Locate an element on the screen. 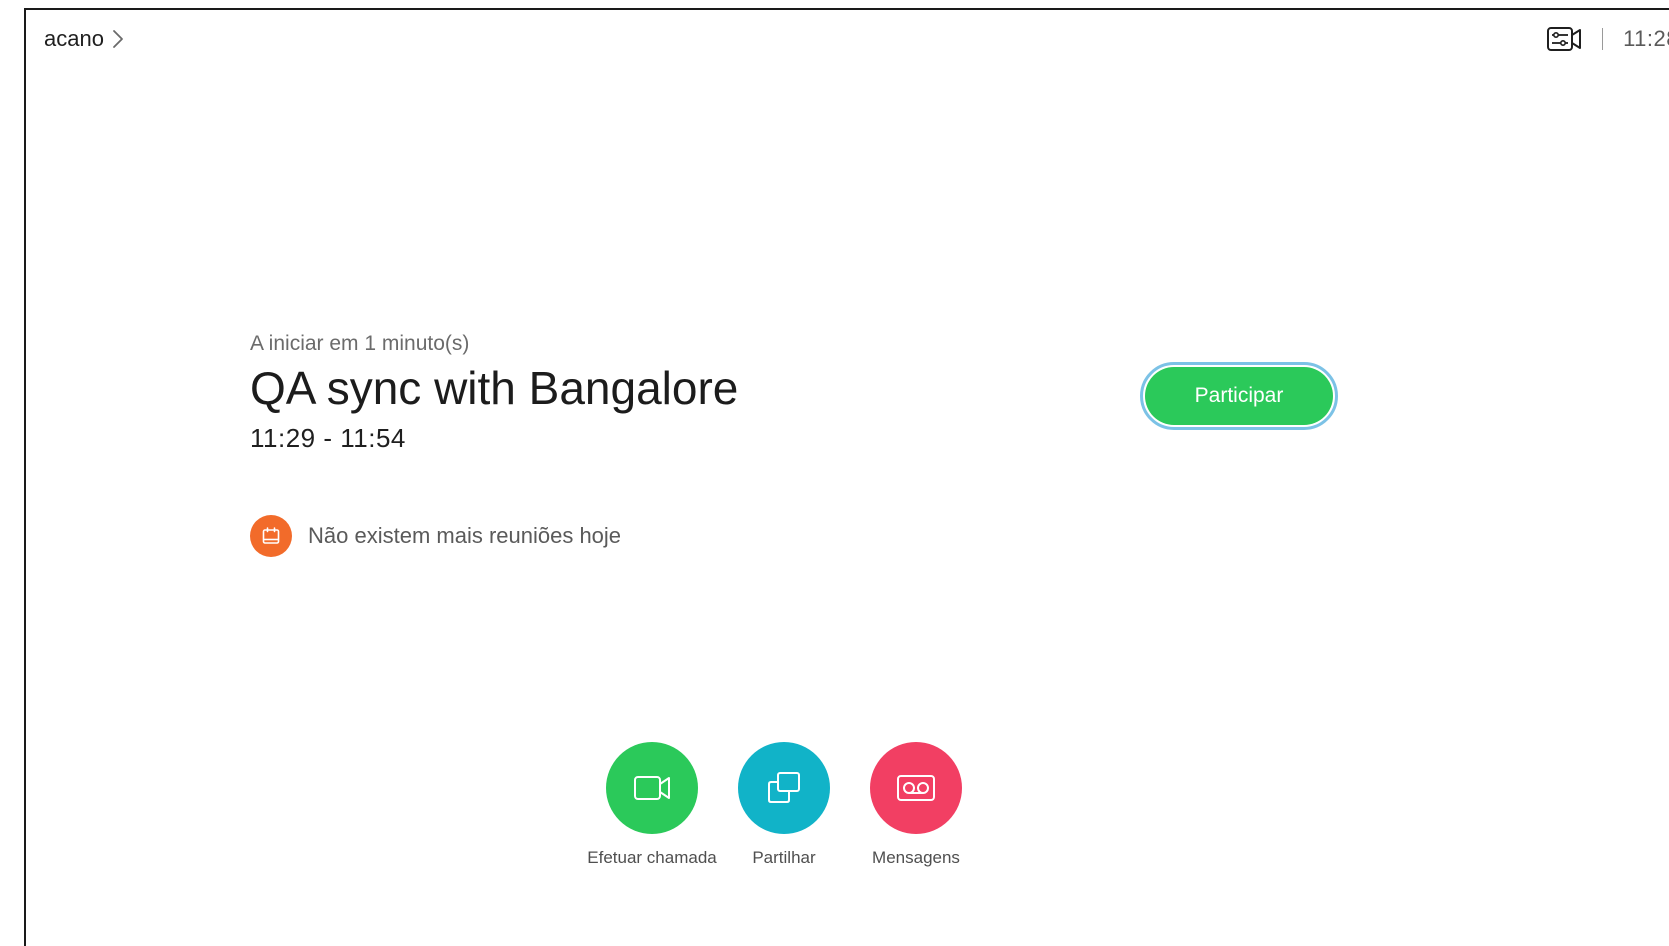 This screenshot has height=946, width=1669. system-name-button: acano is located at coordinates (85, 39).